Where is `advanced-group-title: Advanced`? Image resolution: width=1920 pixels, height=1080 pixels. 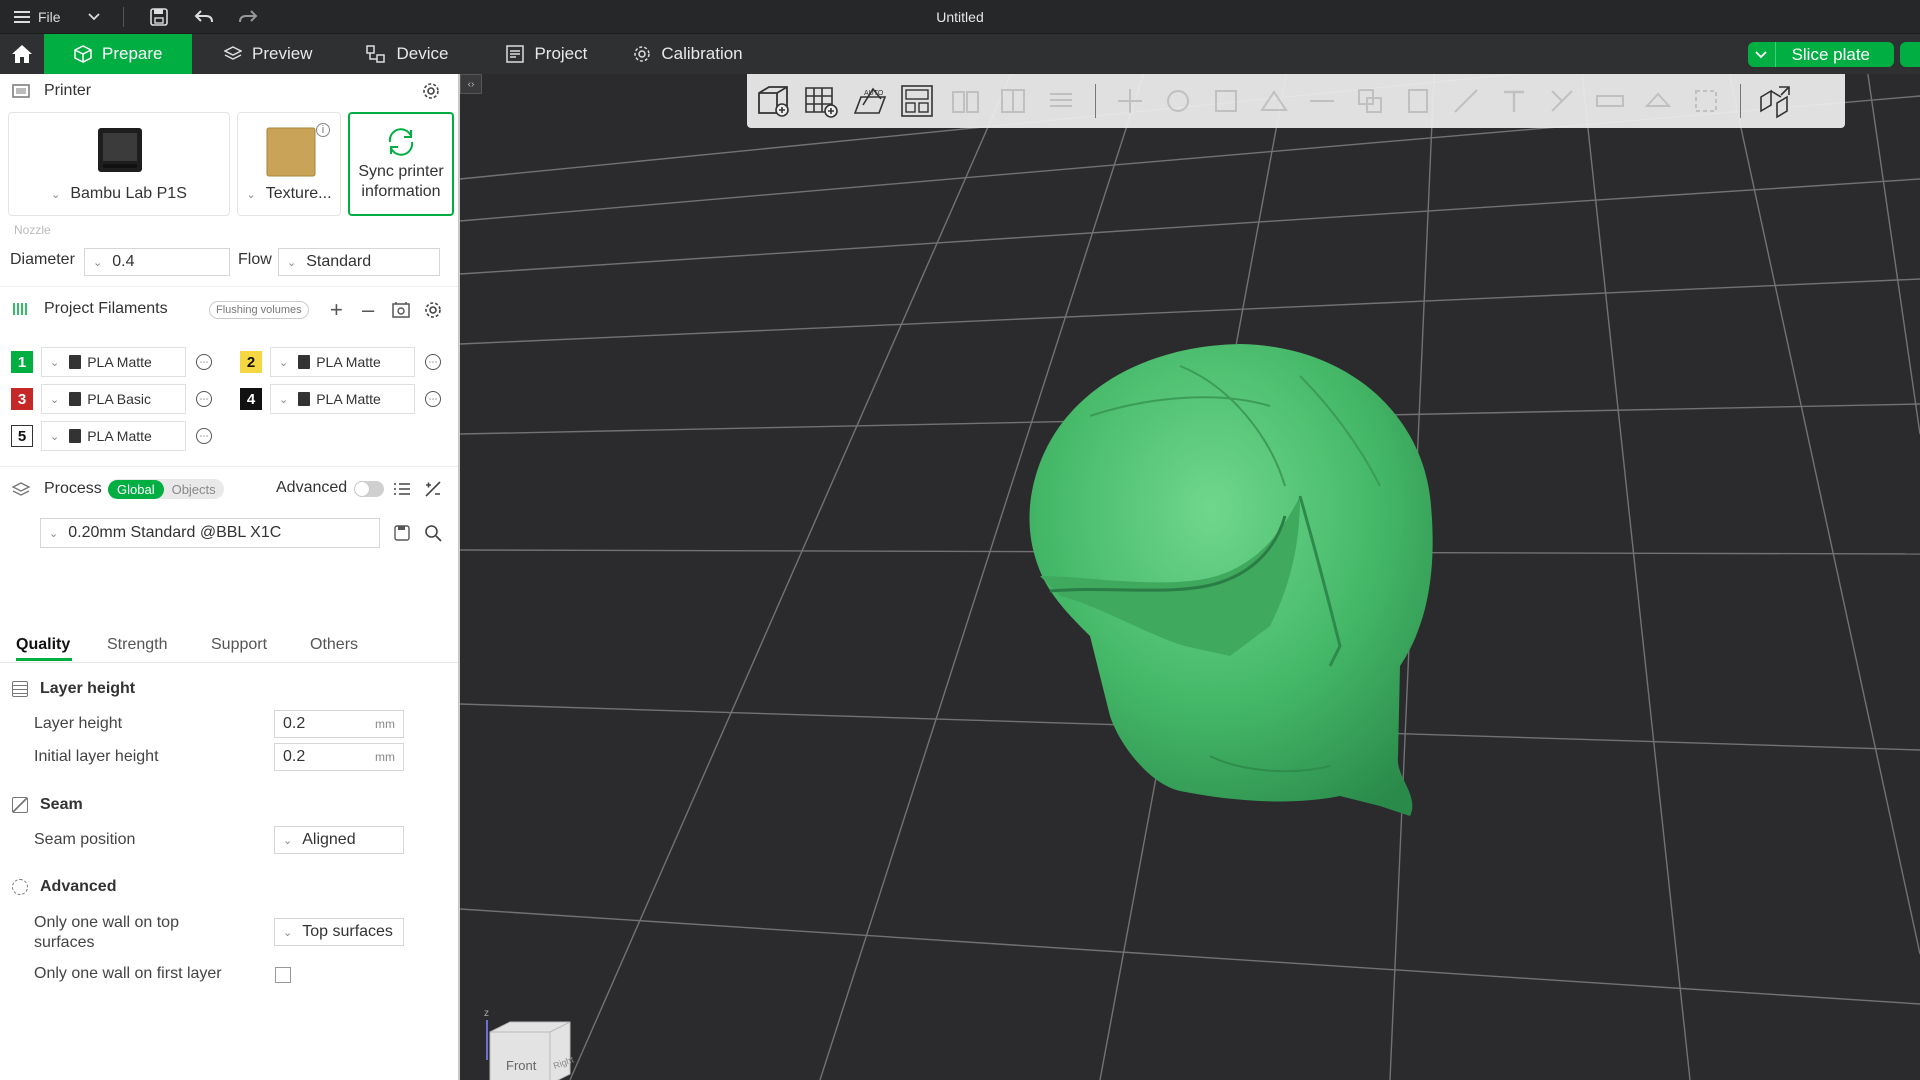 advanced-group-title: Advanced is located at coordinates (64, 887).